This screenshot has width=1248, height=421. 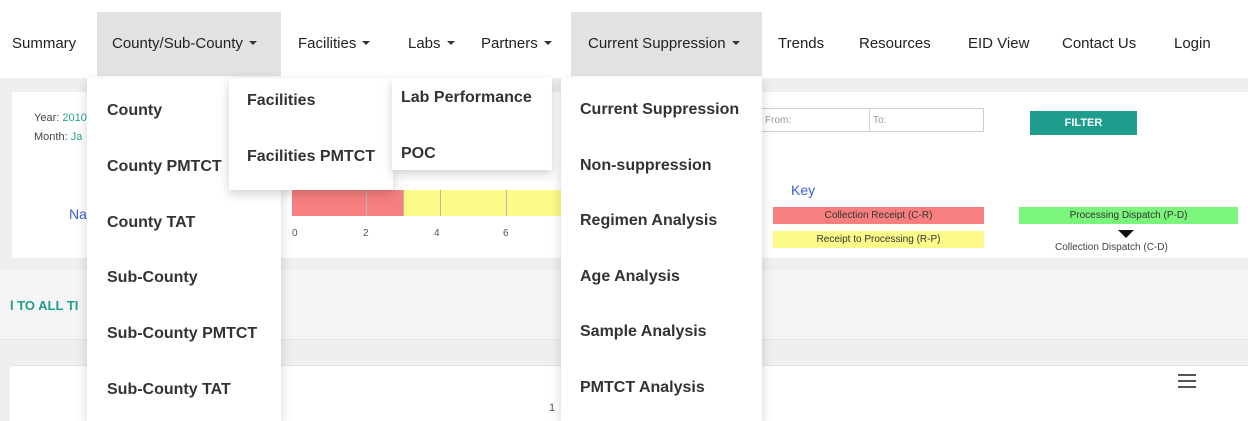 What do you see at coordinates (1083, 123) in the screenshot?
I see `filter-button: FILTER` at bounding box center [1083, 123].